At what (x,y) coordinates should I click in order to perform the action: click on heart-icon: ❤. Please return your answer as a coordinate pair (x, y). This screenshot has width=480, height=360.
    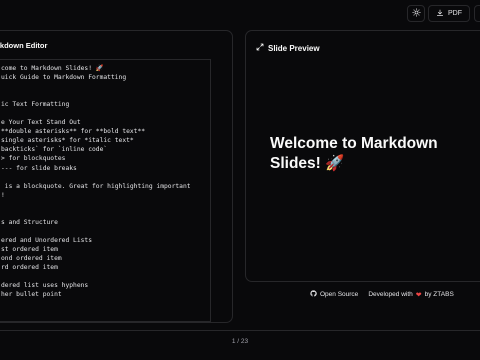
    Looking at the image, I should click on (418, 295).